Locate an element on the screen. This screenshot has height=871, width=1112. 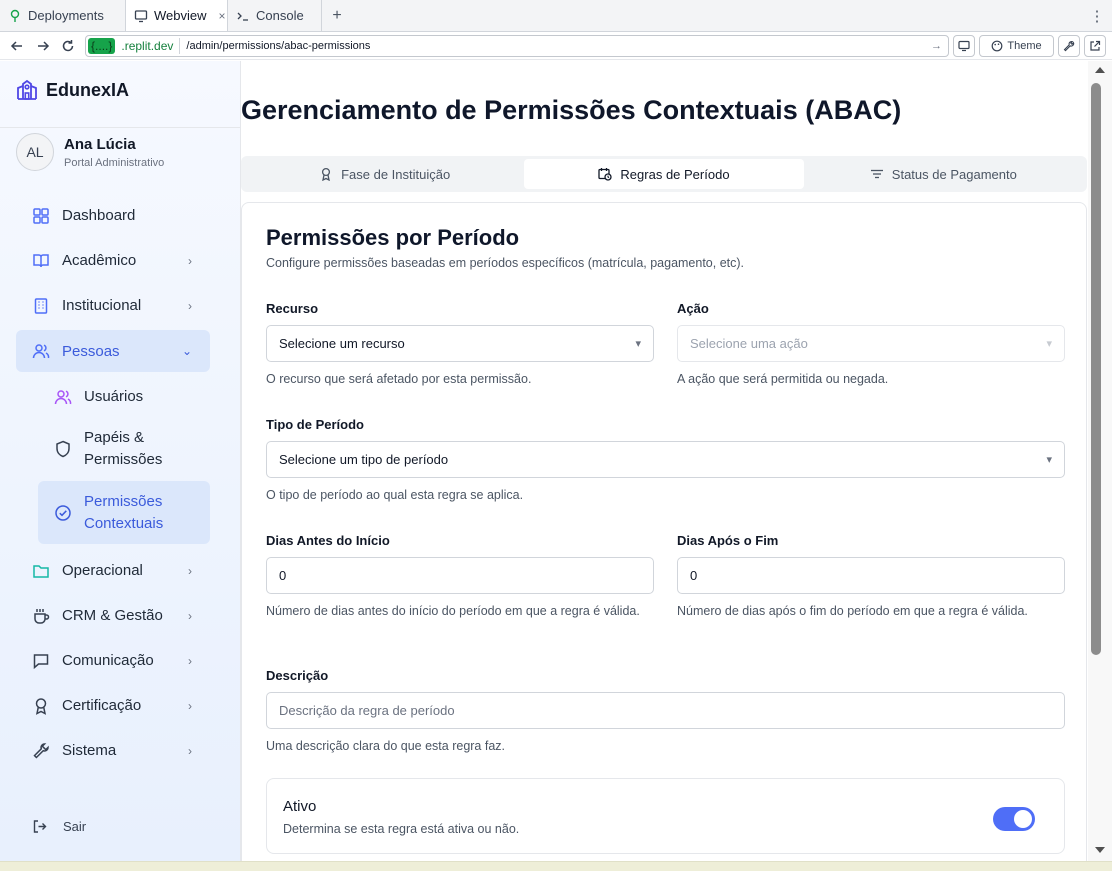
scroll-thumb is located at coordinates (1096, 369).